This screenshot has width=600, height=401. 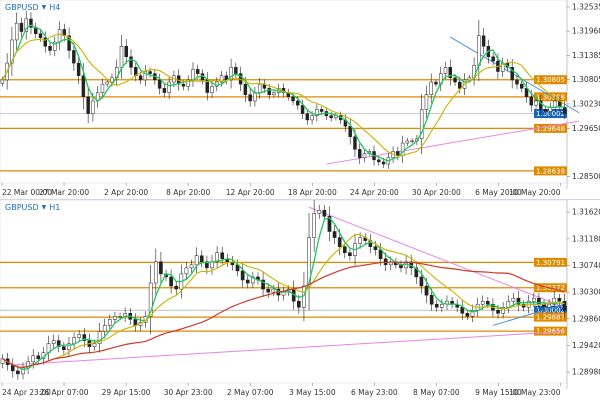 What do you see at coordinates (312, 392) in the screenshot?
I see `time-tick-label: 3 May 15:00` at bounding box center [312, 392].